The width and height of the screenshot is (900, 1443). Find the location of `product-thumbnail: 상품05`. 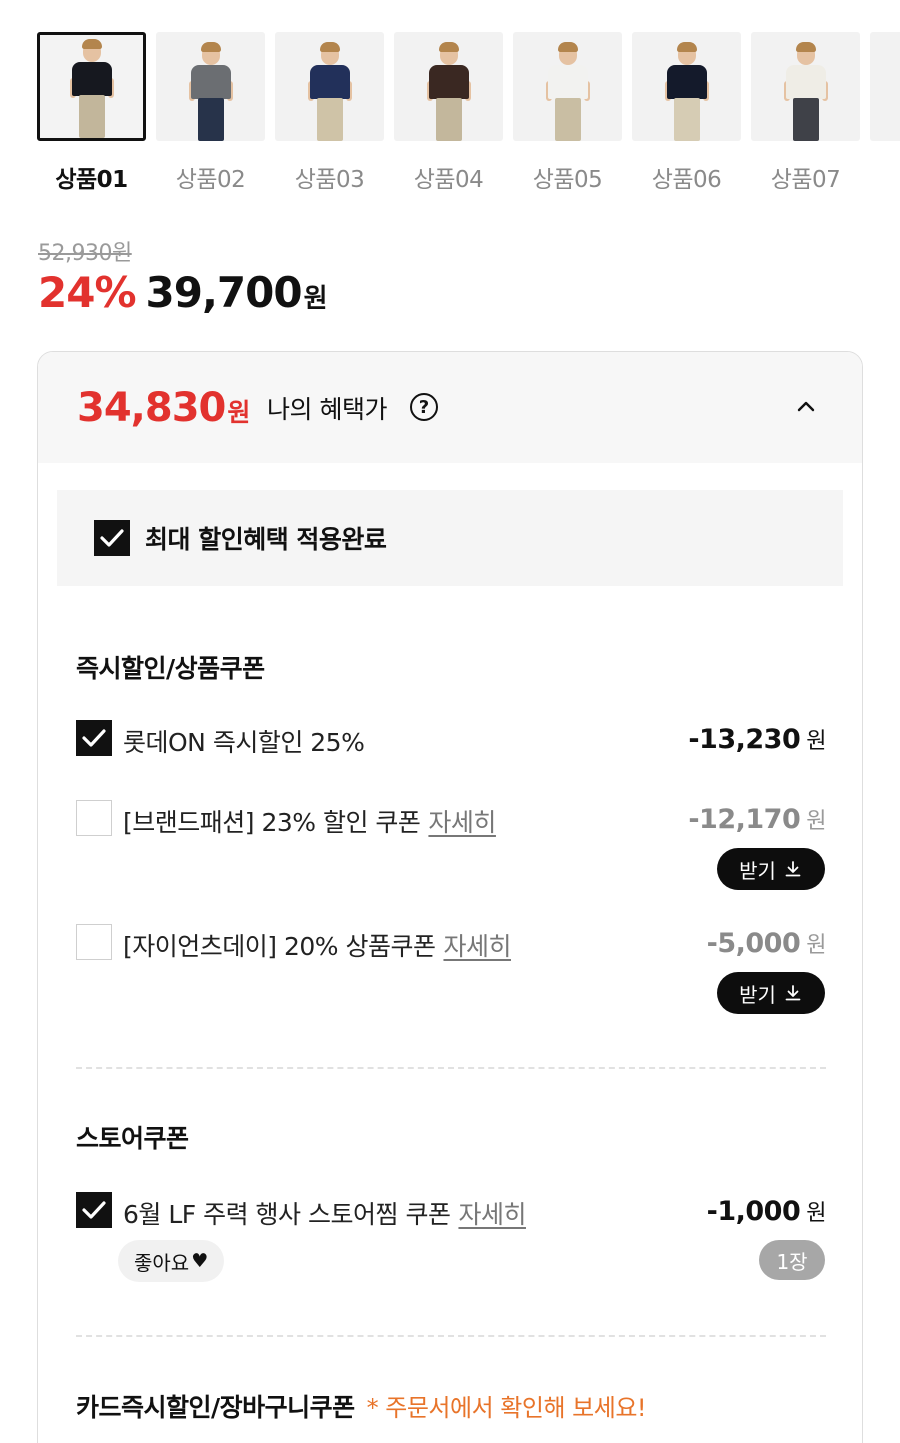

product-thumbnail: 상품05 is located at coordinates (567, 113).